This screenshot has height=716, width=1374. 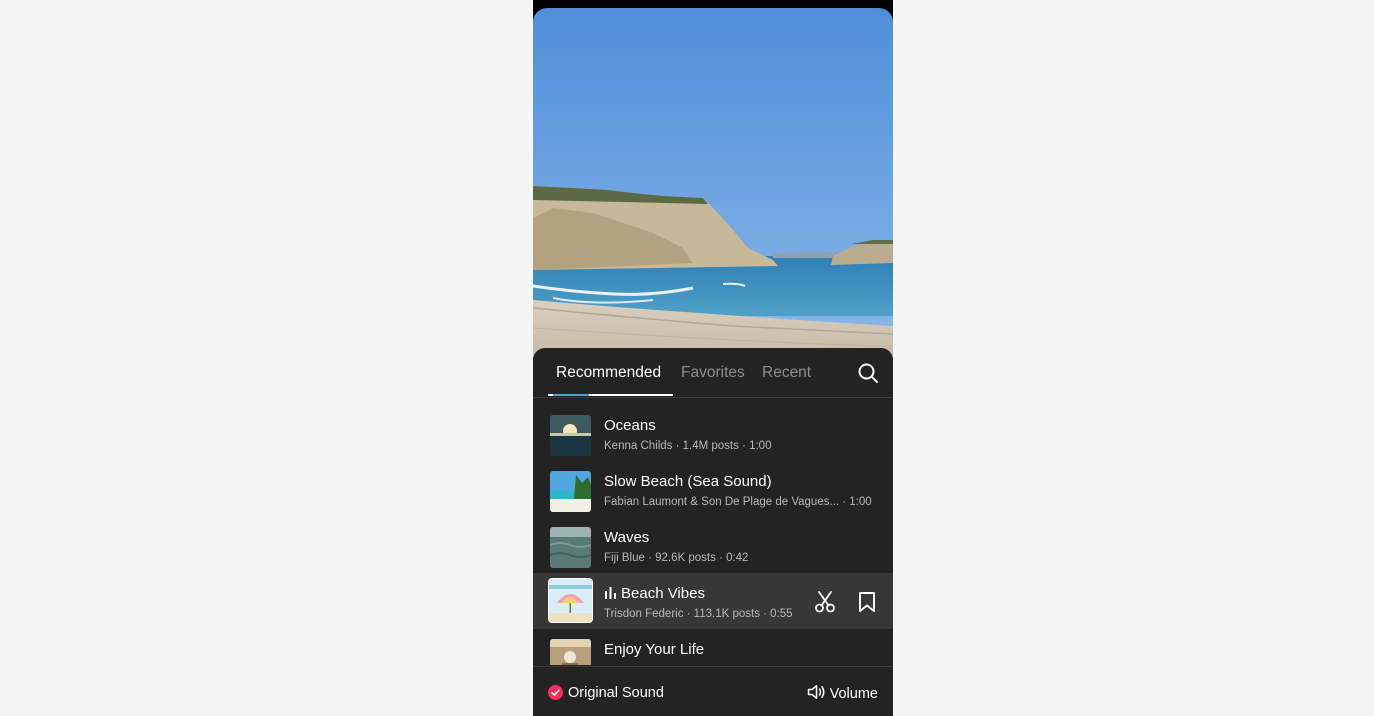 I want to click on active-tab-indicator, so click(x=610, y=395).